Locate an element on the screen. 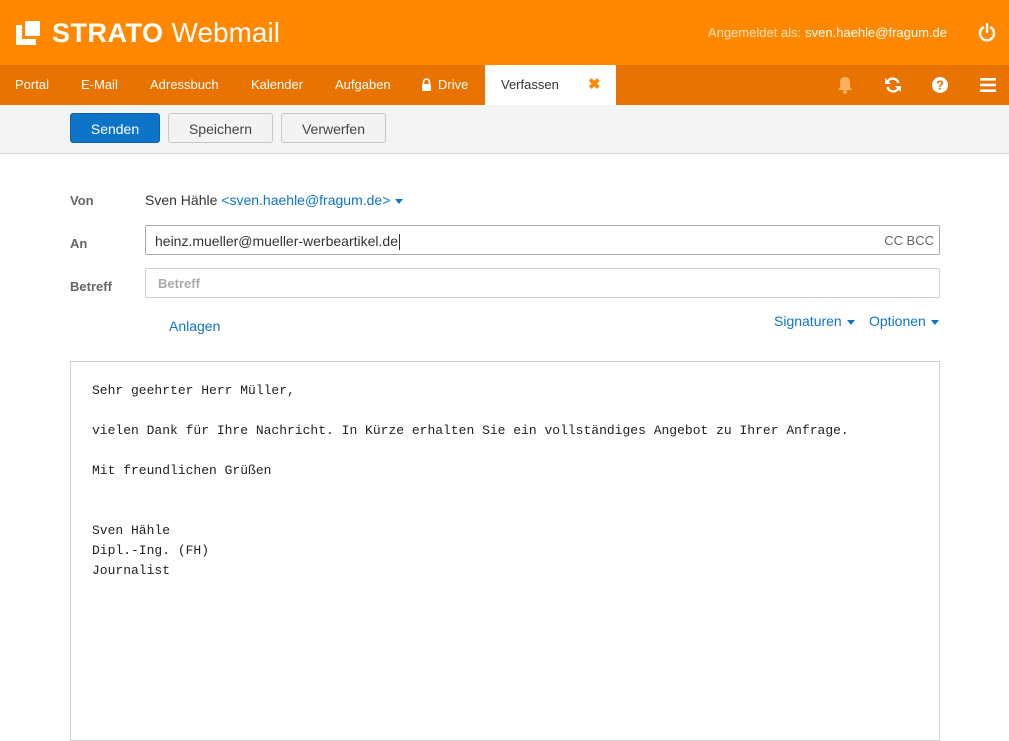 The width and height of the screenshot is (1009, 741). subject-label: Betreff is located at coordinates (91, 286).